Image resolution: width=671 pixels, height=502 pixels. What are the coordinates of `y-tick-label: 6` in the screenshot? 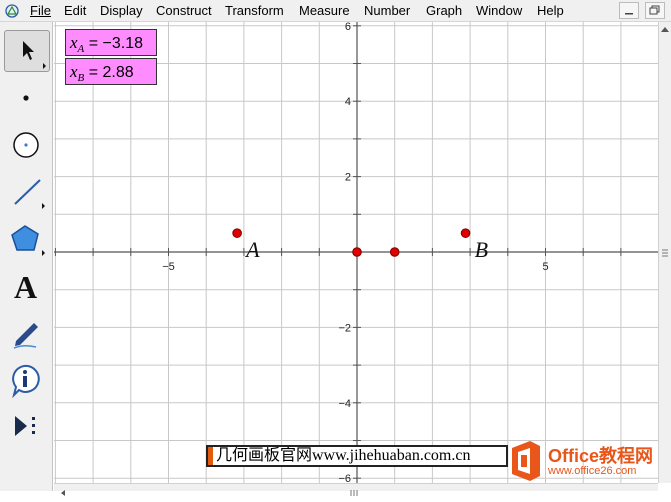 It's located at (348, 27).